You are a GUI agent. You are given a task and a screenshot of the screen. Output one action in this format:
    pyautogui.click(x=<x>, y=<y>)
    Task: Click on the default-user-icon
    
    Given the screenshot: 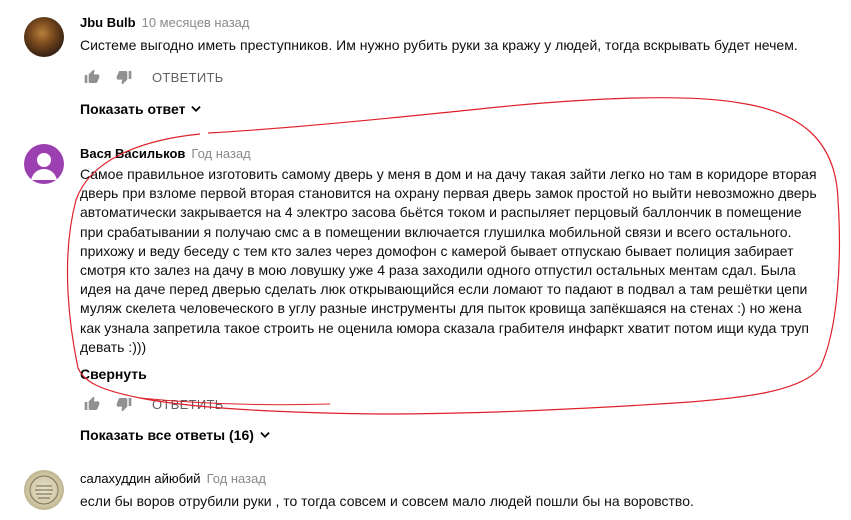 What is the action you would take?
    pyautogui.click(x=44, y=166)
    